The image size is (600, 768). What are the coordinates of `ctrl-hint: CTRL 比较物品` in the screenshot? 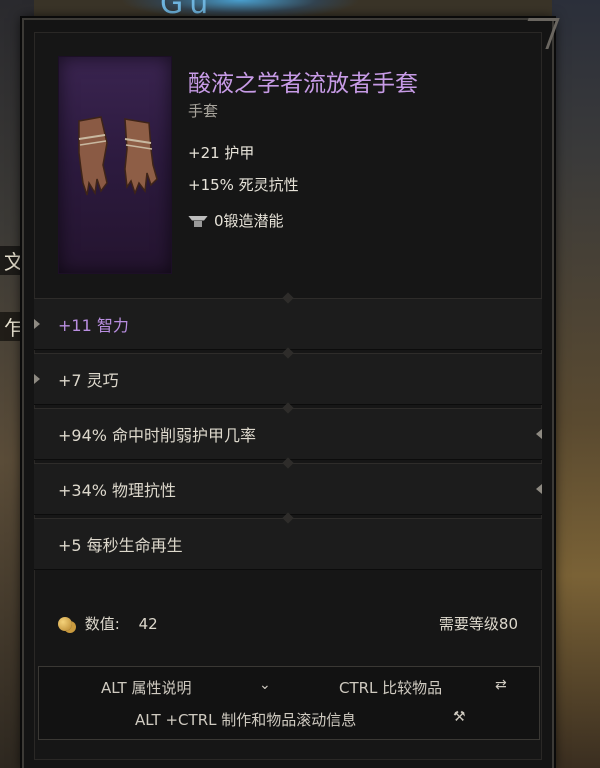 It's located at (391, 688).